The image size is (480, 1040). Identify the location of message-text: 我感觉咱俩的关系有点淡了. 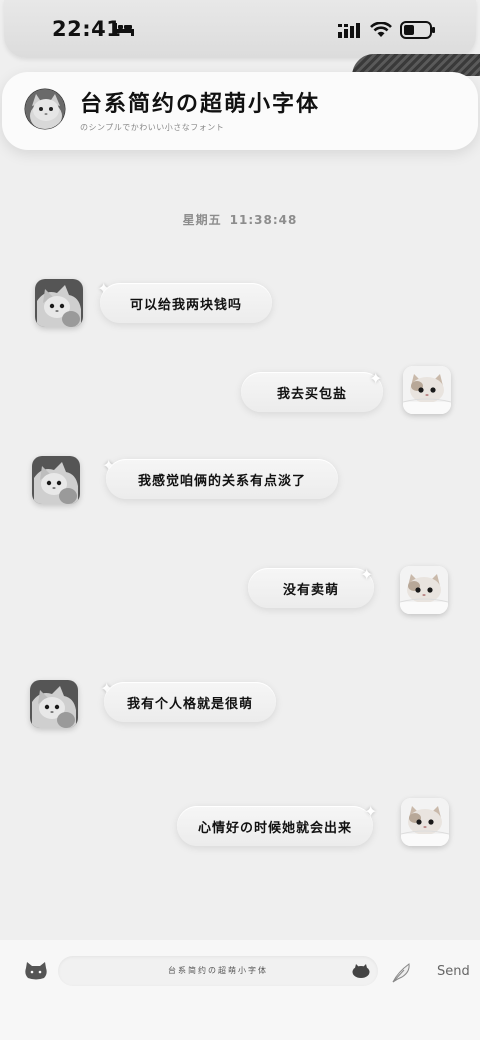
(221, 481).